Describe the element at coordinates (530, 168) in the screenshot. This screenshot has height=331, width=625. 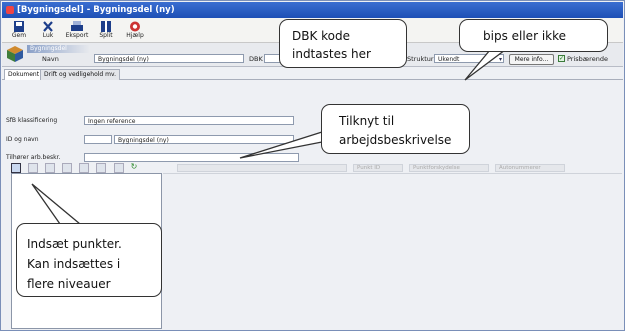
I see `autonummerer-label: Autonummerer` at that location.